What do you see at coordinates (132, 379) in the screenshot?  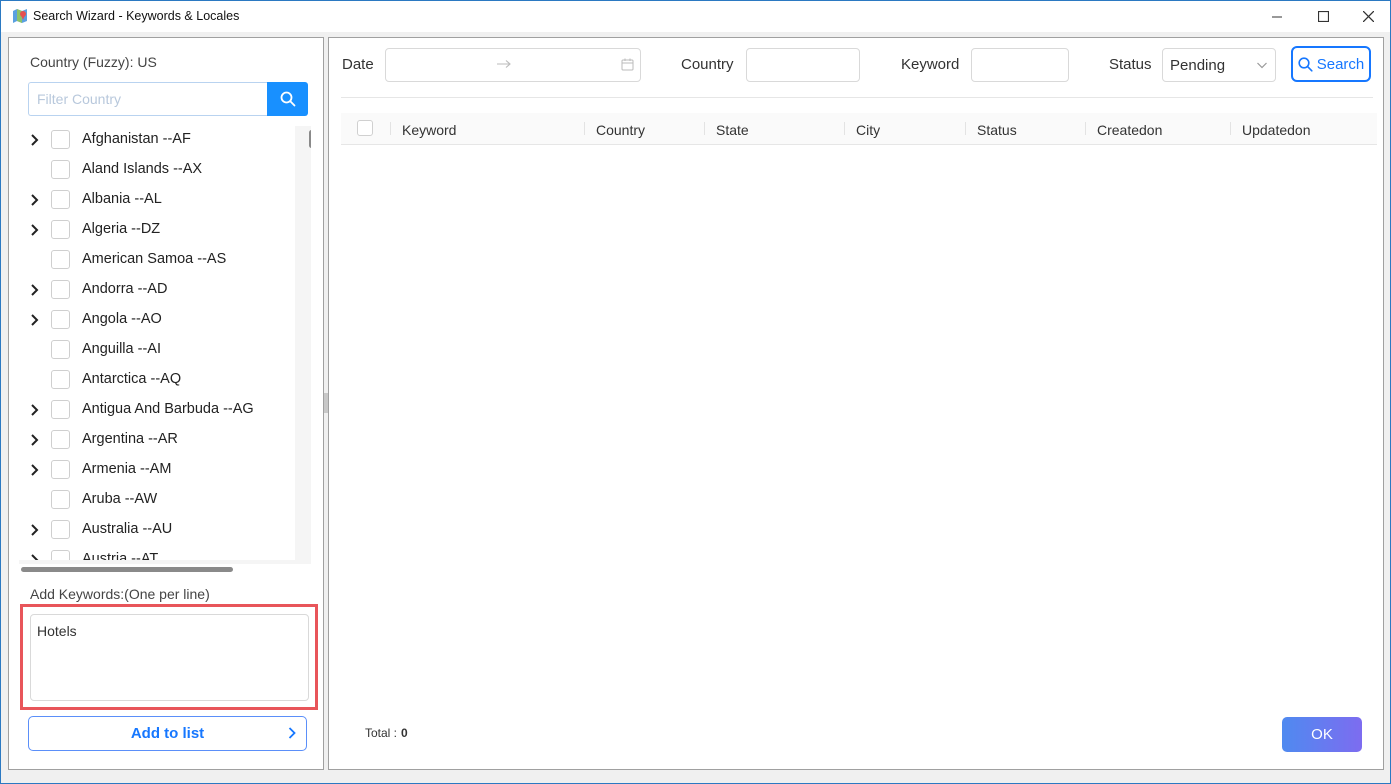 I see `country-label: Antarctica --AQ` at bounding box center [132, 379].